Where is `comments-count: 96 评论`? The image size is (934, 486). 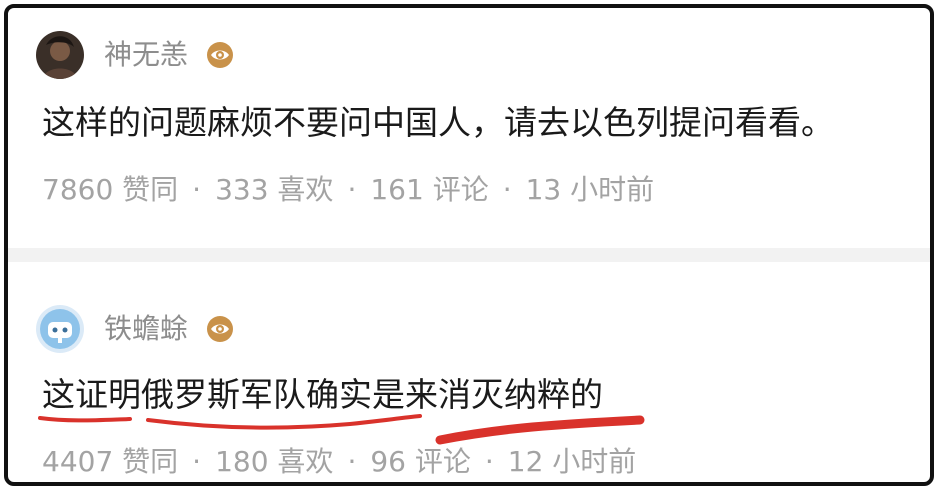
comments-count: 96 评论 is located at coordinates (420, 462).